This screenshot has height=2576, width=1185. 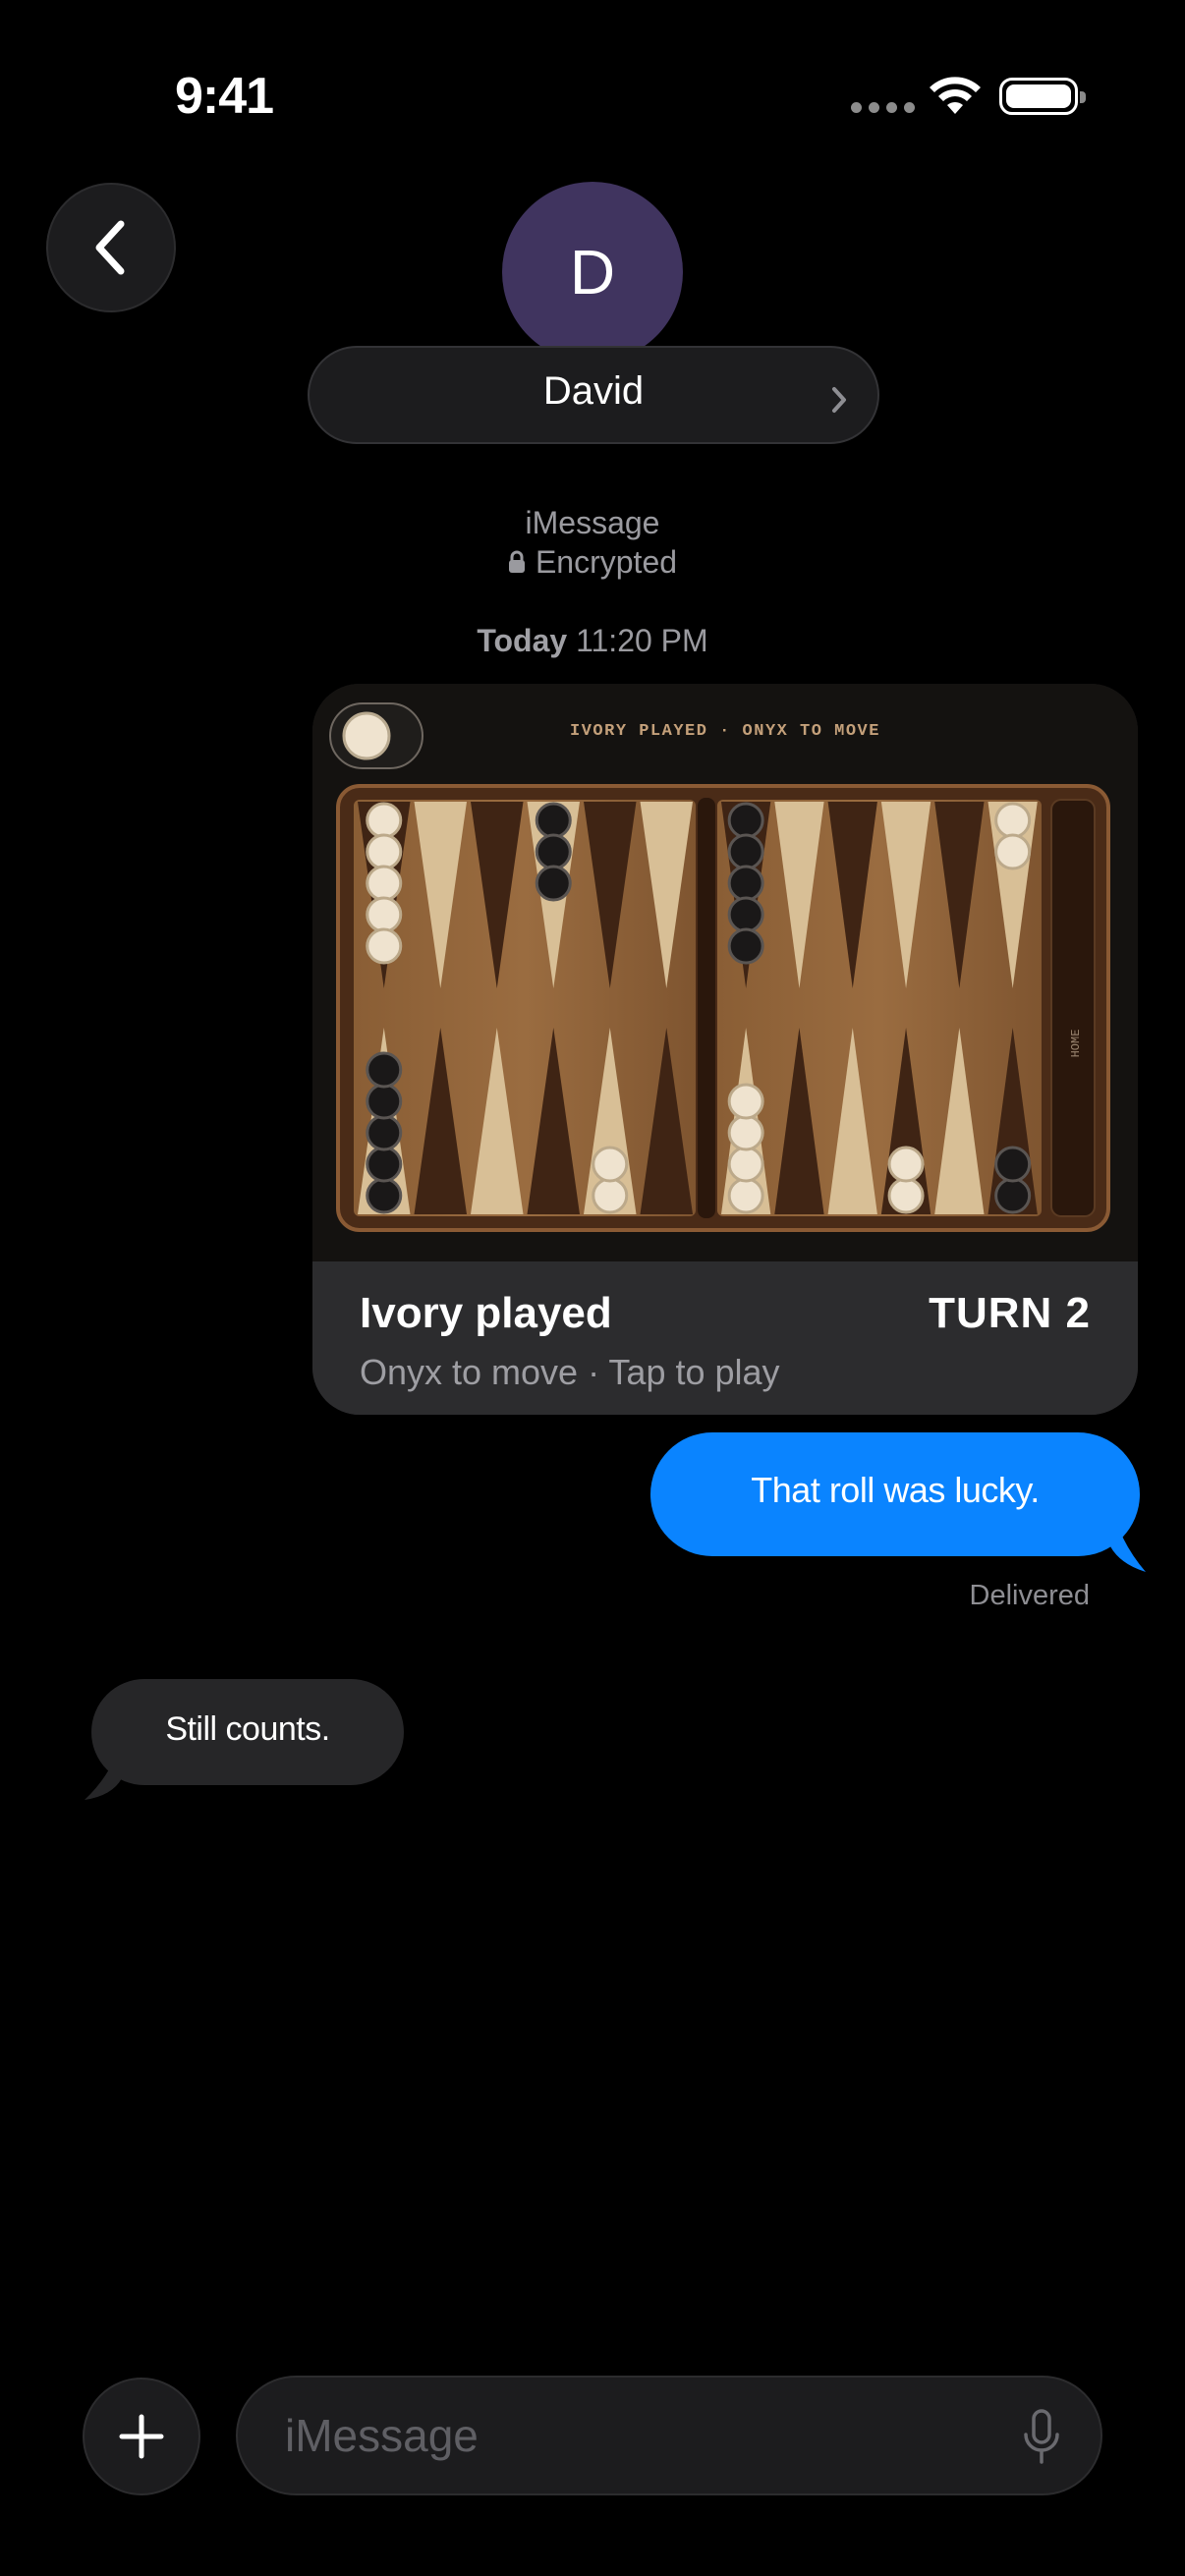 I want to click on add-attachment-button, so click(x=141, y=2436).